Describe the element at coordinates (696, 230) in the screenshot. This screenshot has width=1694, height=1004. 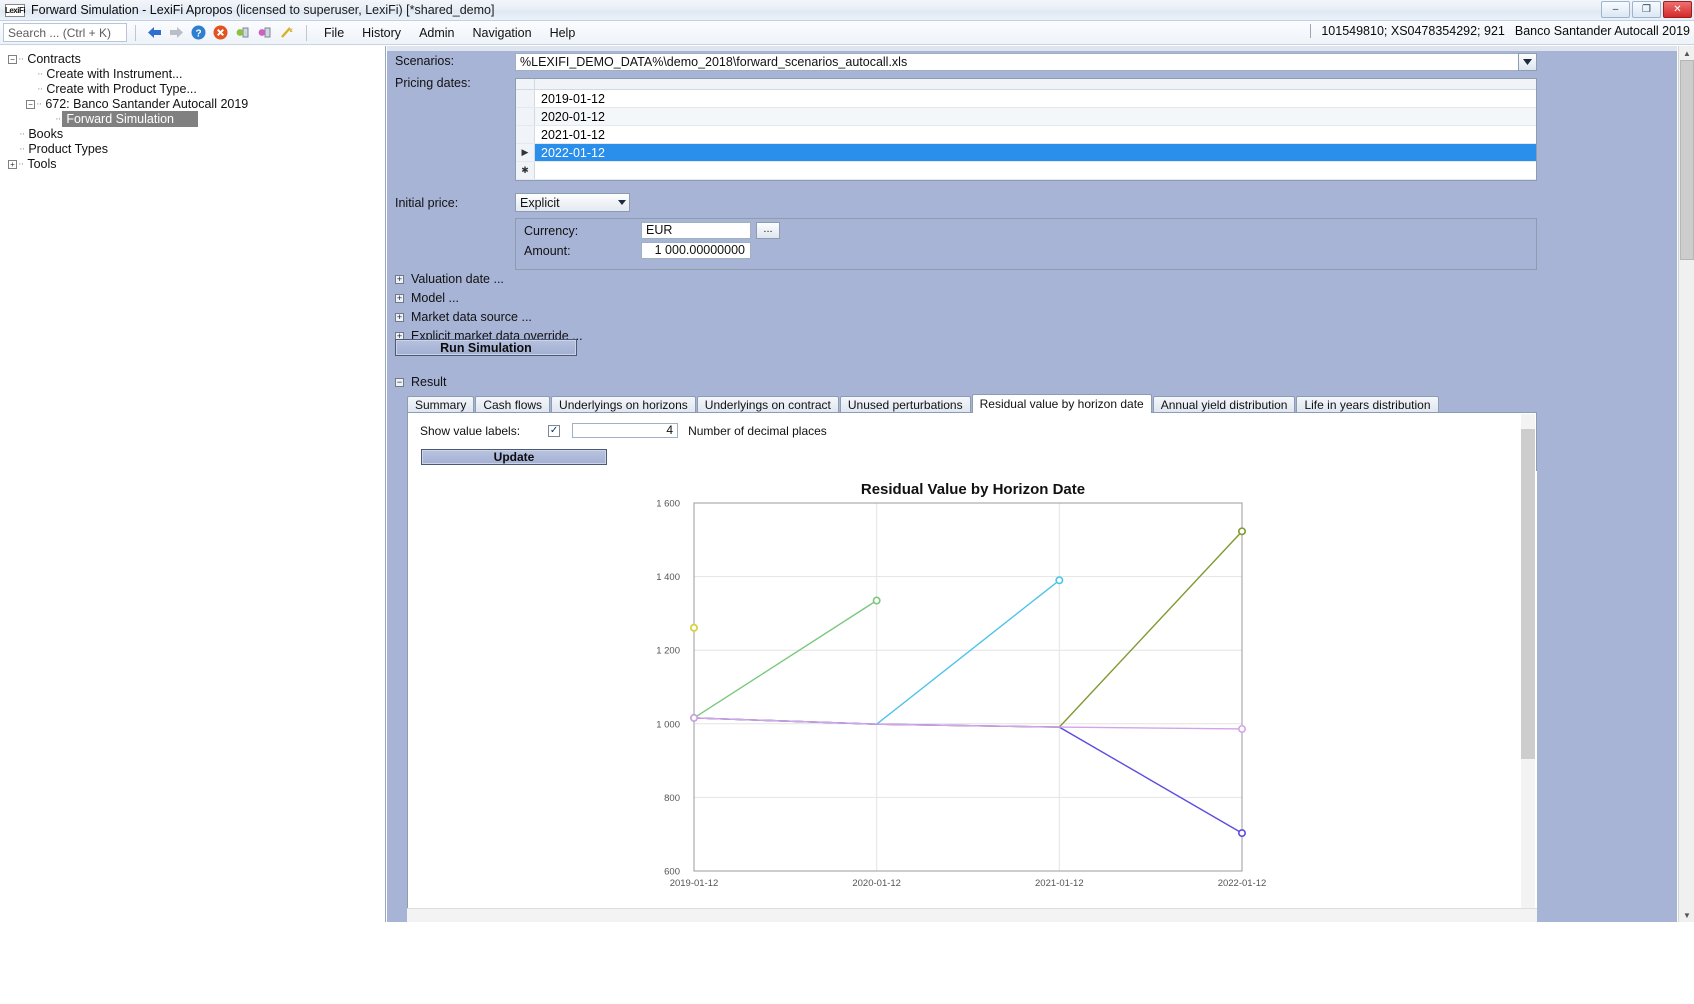
I see `currency-input: EUR` at that location.